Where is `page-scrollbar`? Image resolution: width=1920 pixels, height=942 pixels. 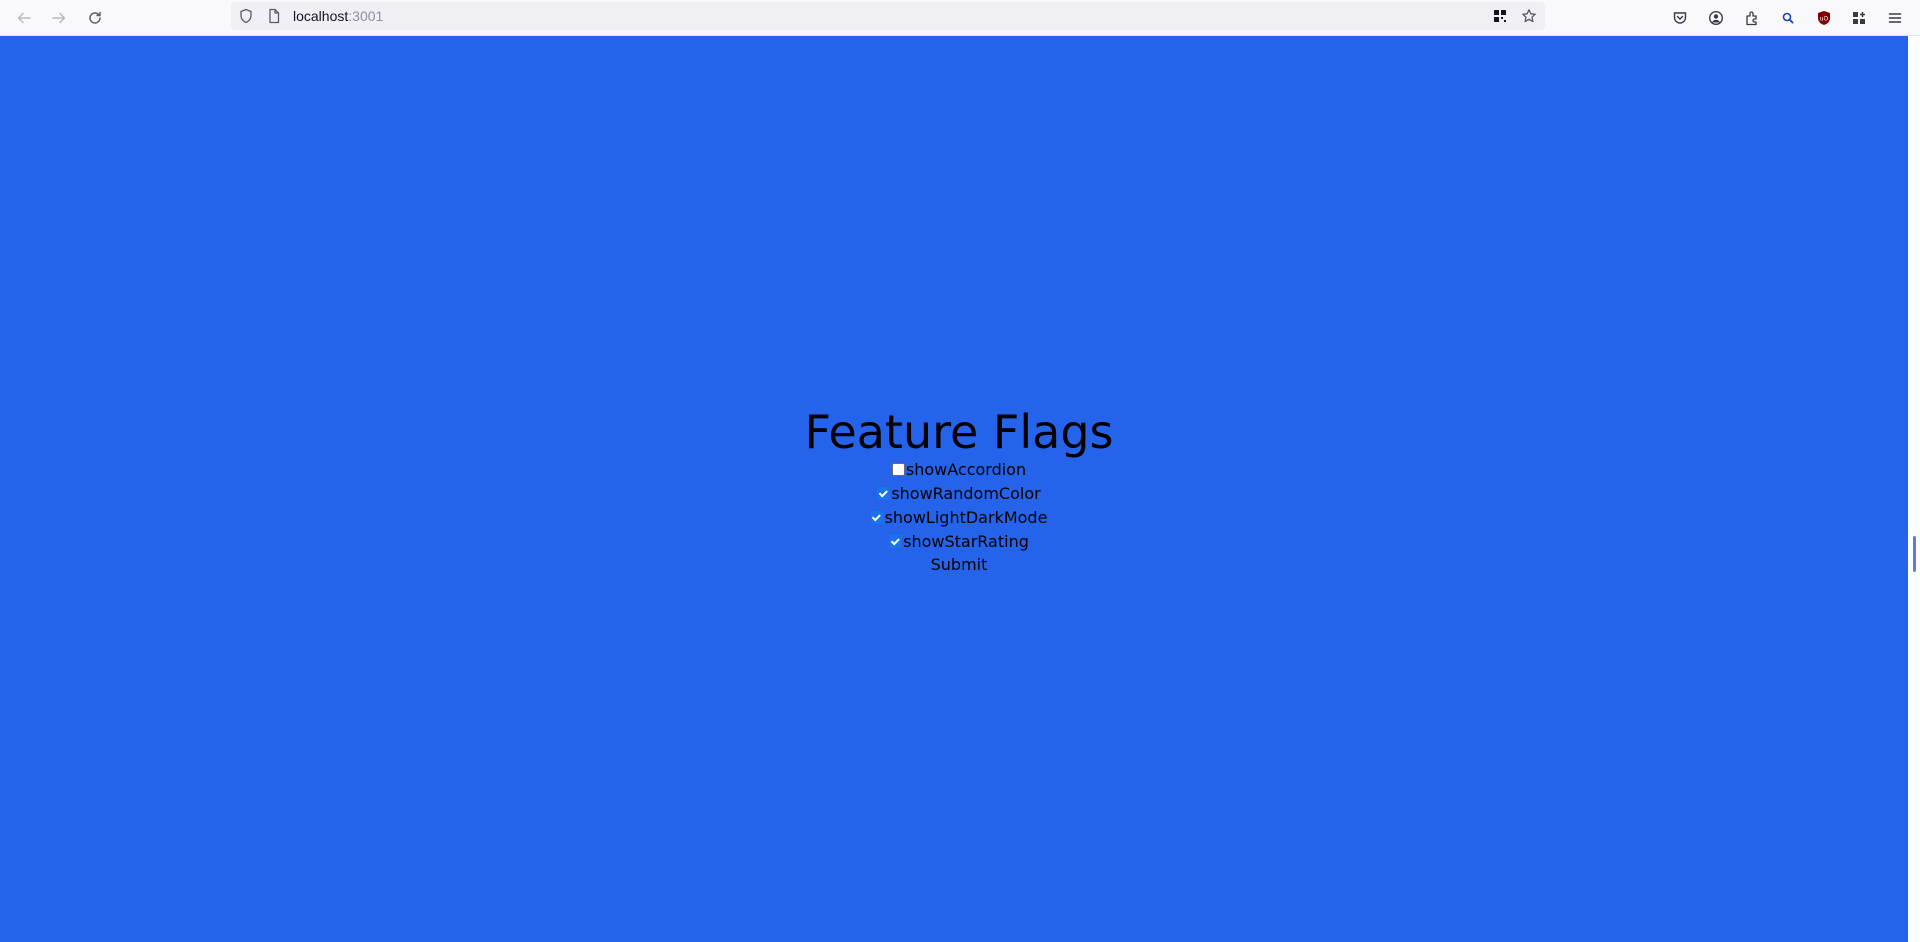 page-scrollbar is located at coordinates (1914, 489).